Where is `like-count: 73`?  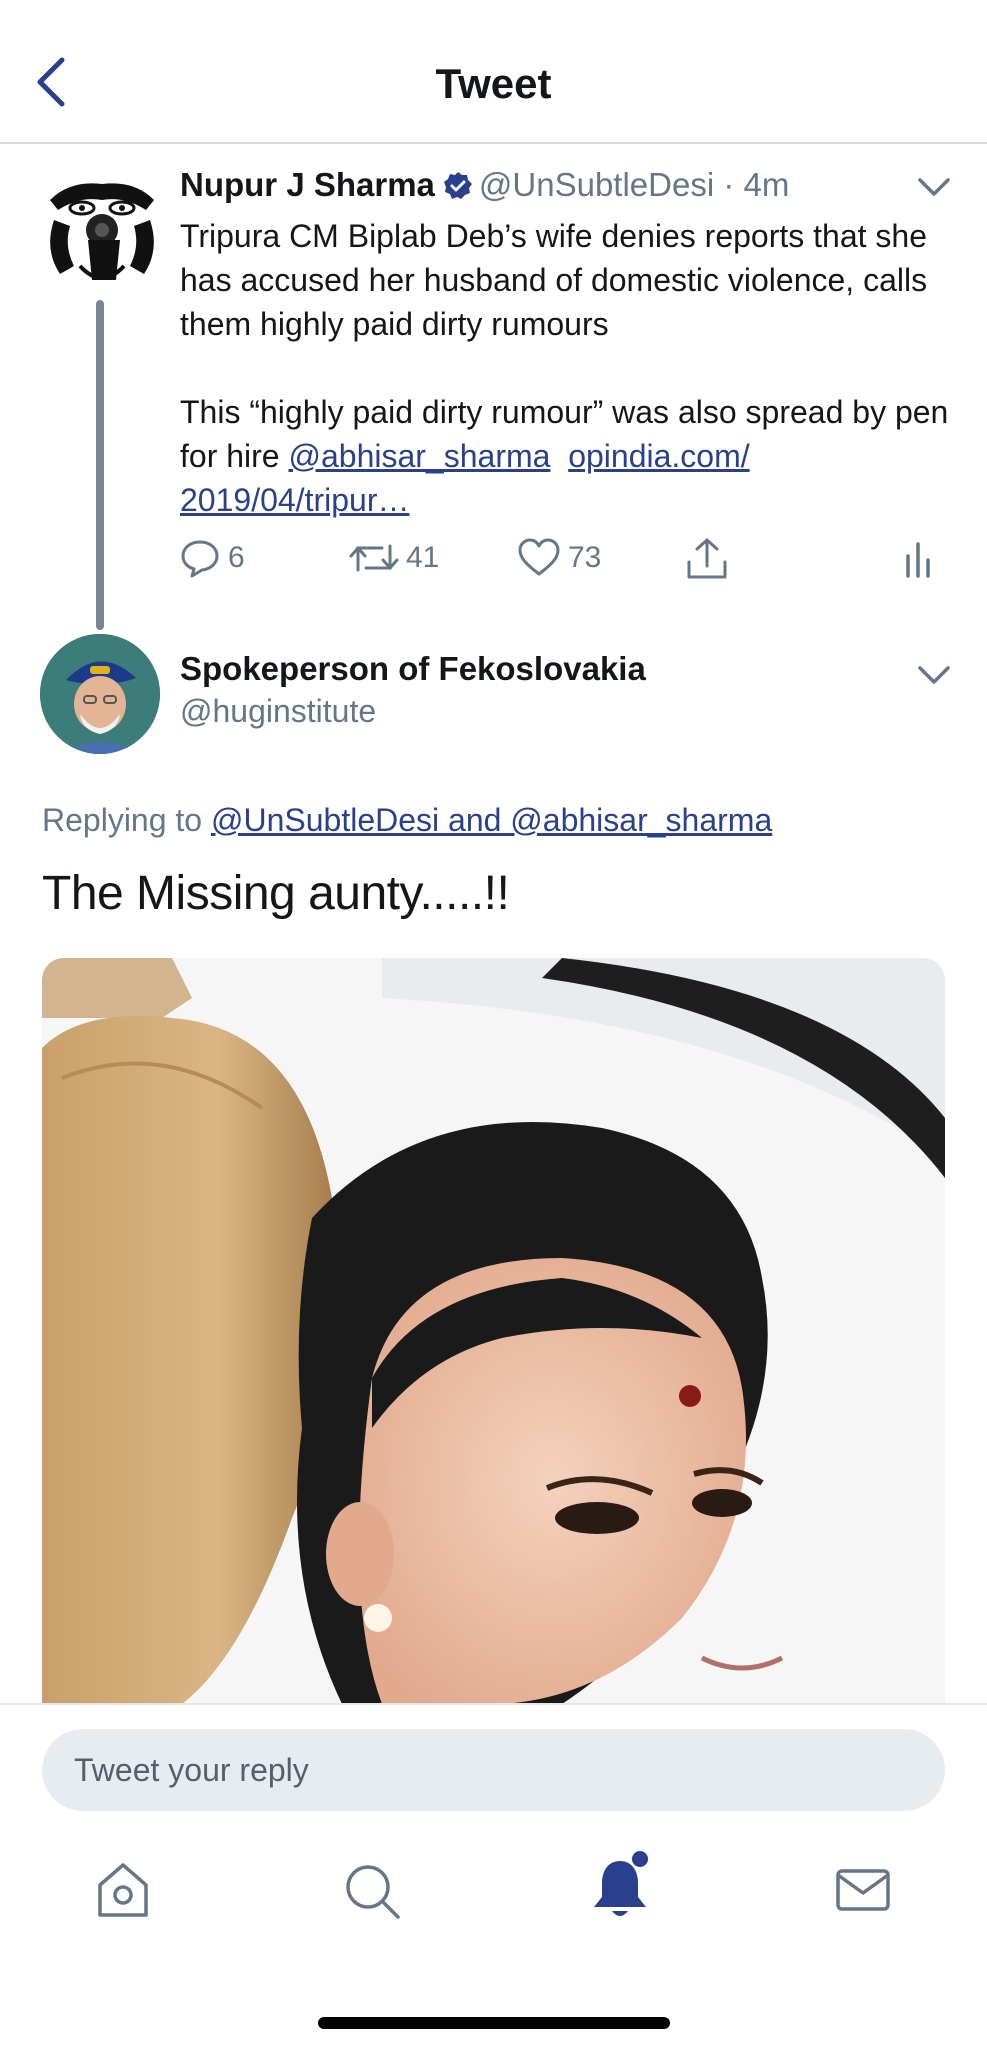
like-count: 73 is located at coordinates (585, 557).